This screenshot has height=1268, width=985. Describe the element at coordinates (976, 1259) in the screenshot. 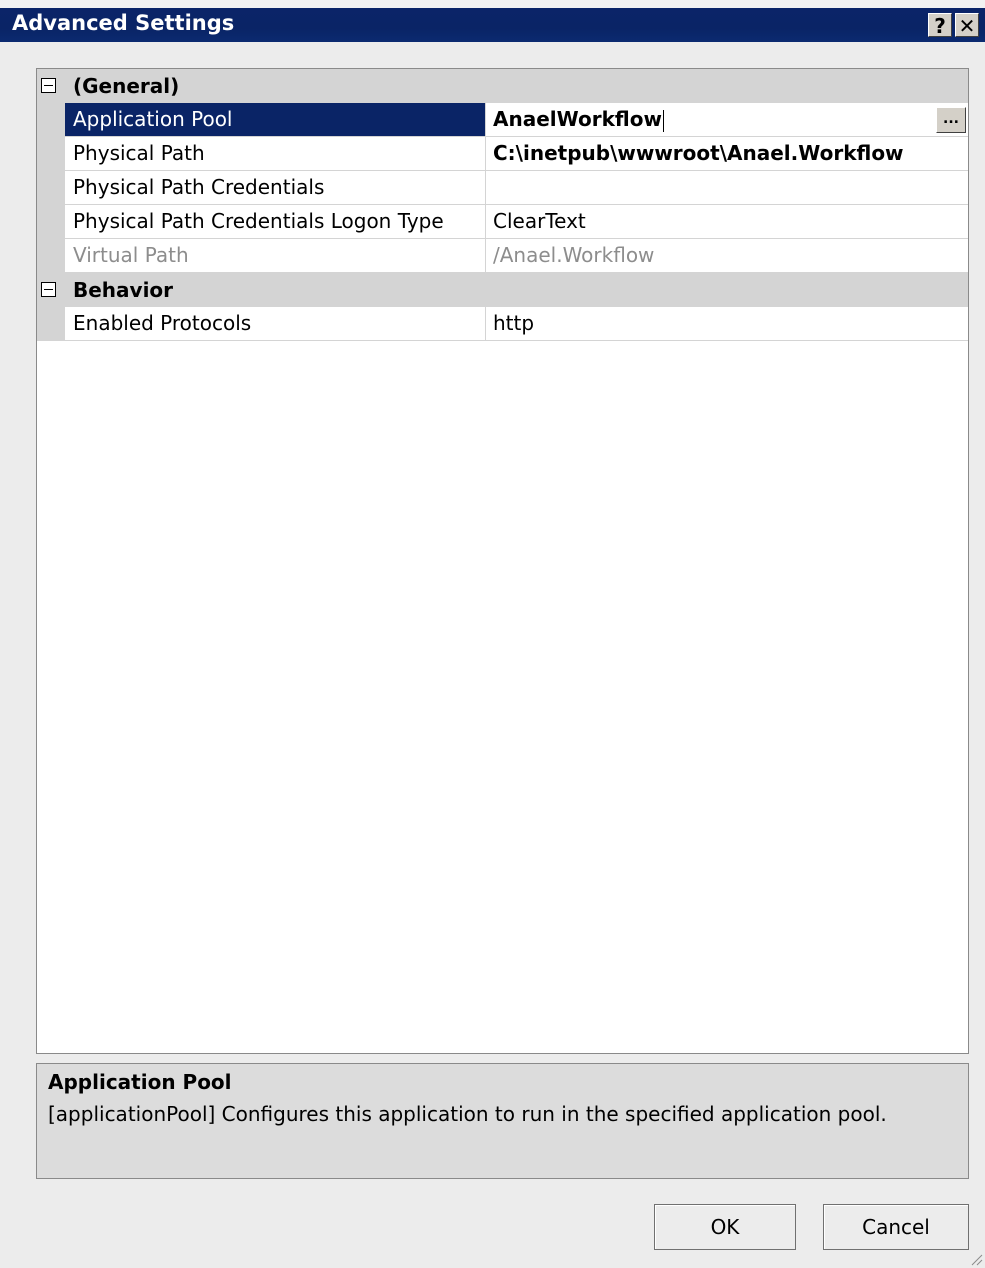

I see `resize-grip-icon` at that location.